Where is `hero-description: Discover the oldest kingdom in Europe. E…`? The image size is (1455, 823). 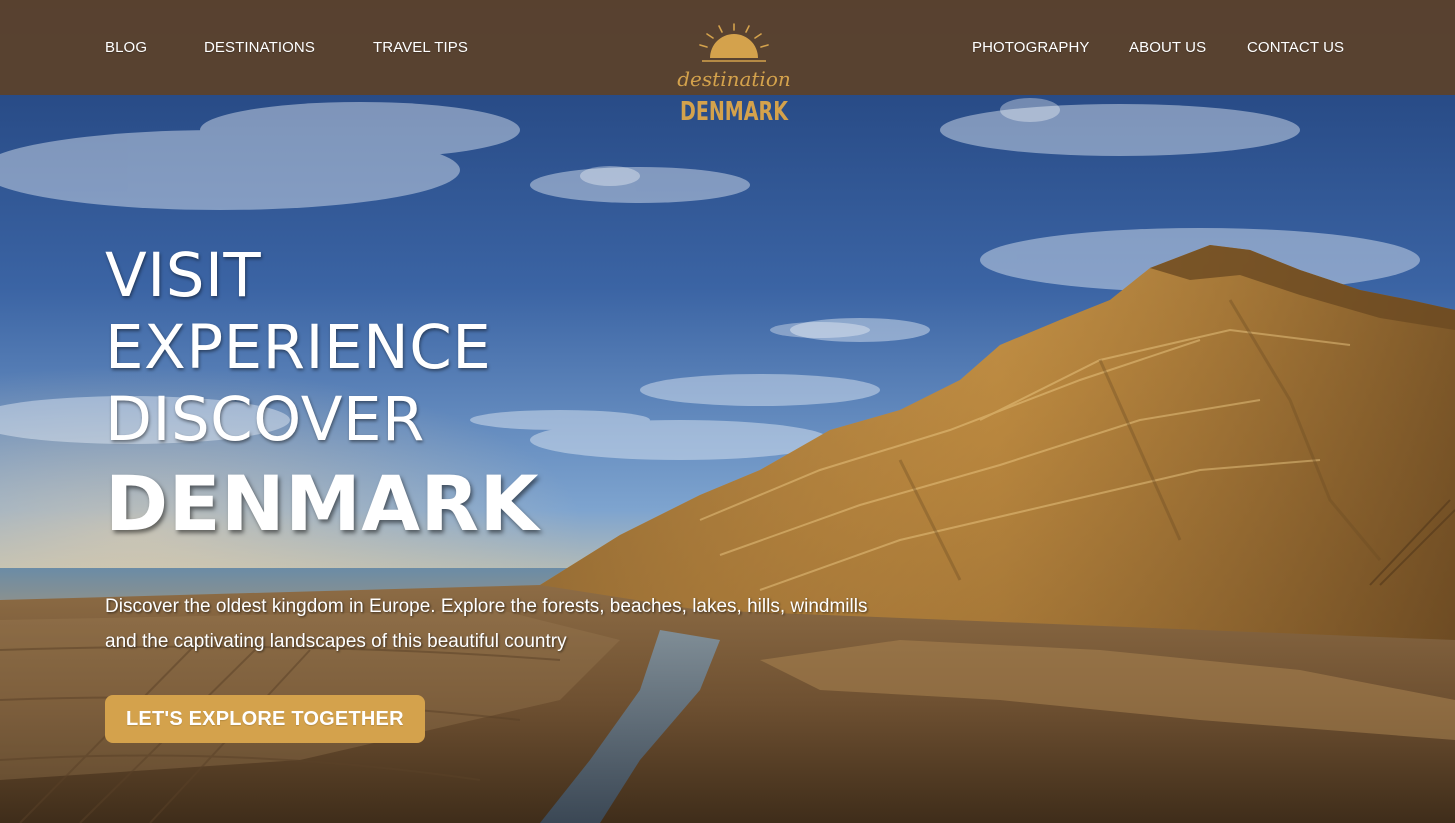
hero-description: Discover the oldest kingdom in Europe. E… is located at coordinates (515, 624).